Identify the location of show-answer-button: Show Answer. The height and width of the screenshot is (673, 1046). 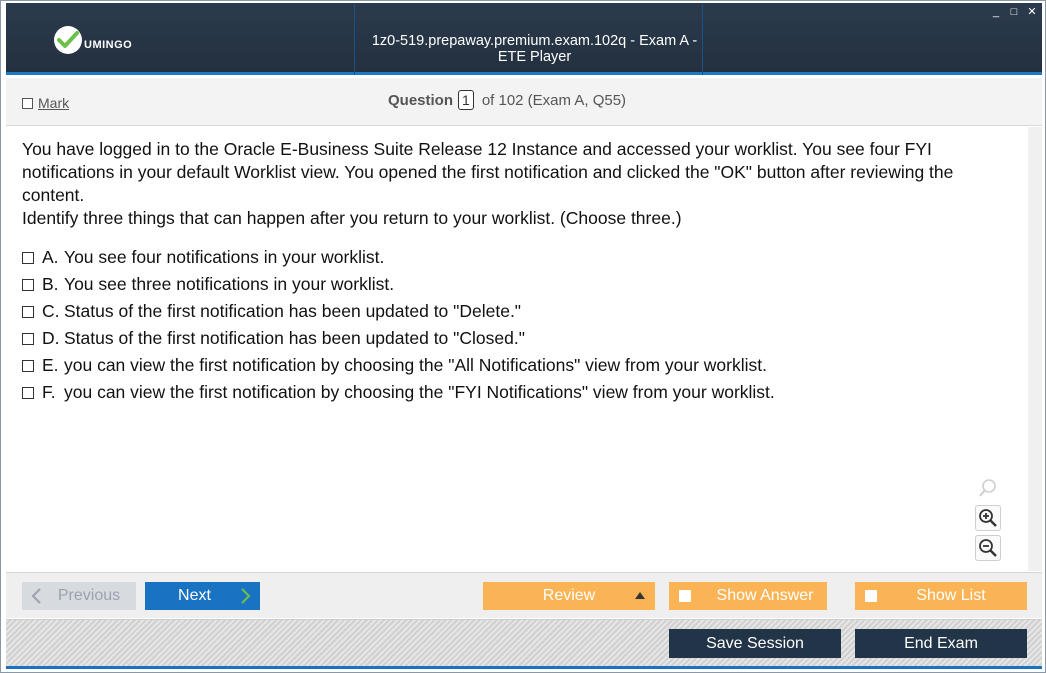
(748, 596).